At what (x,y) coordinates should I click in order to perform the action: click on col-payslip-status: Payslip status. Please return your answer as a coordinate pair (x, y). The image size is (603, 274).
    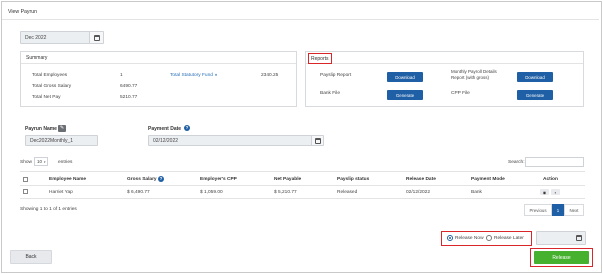
    Looking at the image, I should click on (353, 179).